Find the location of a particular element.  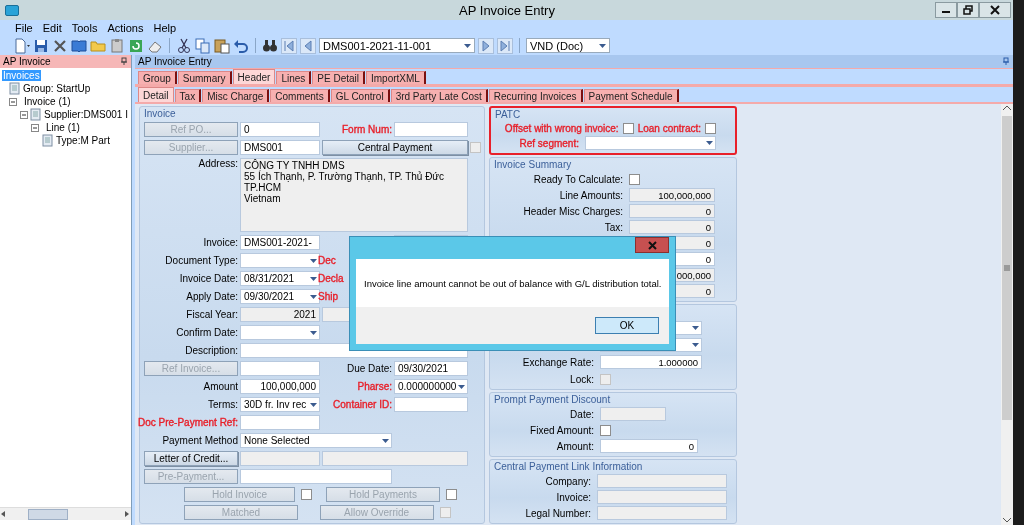

field-label: Lock: is located at coordinates (582, 379).